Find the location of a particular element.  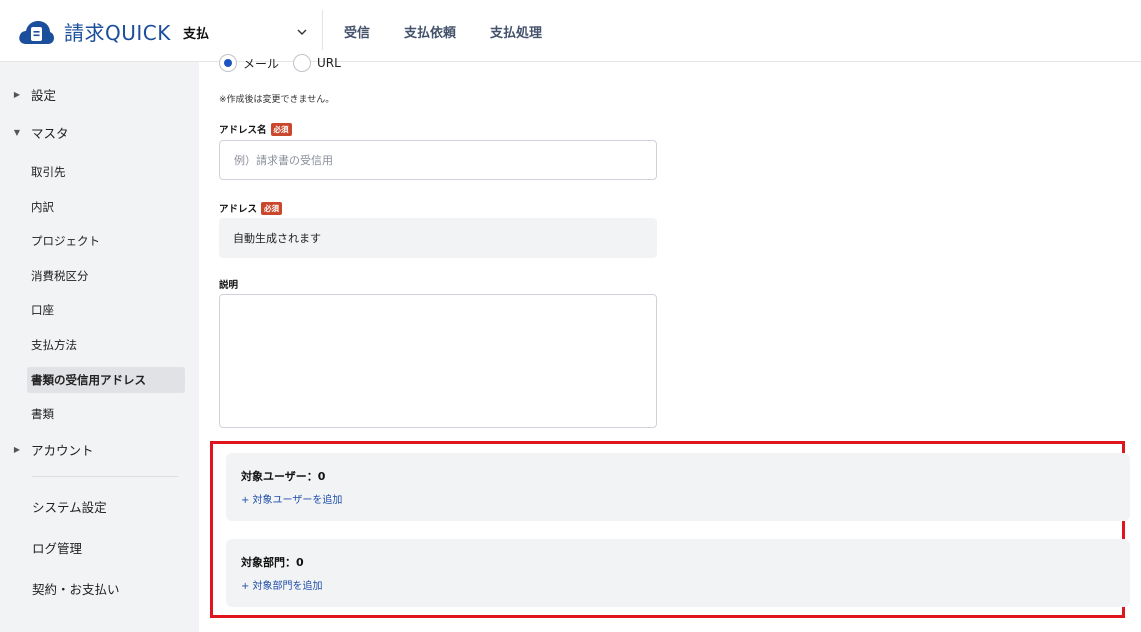

type-note: ※作成後は変更できません。 is located at coordinates (277, 100).